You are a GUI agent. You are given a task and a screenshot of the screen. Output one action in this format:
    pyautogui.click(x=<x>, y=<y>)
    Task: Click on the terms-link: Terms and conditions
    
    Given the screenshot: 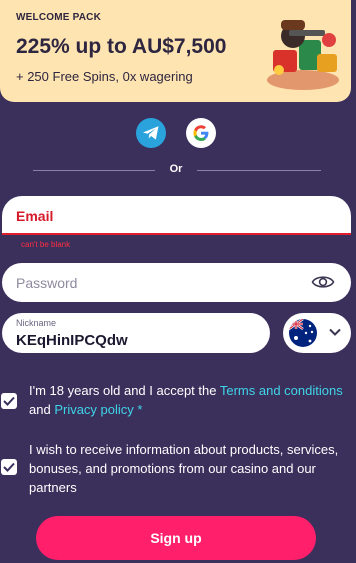 What is the action you would take?
    pyautogui.click(x=281, y=390)
    